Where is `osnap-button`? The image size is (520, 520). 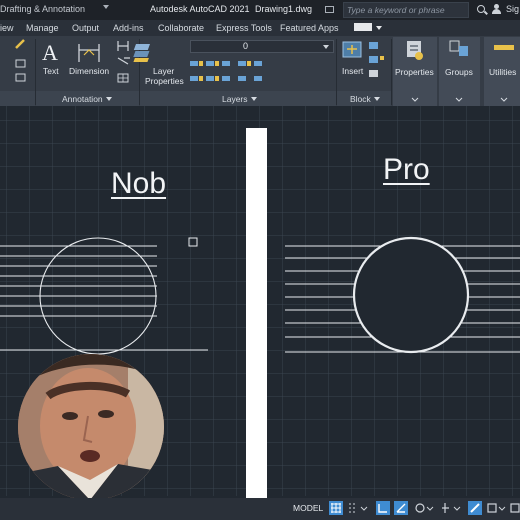
osnap-button is located at coordinates (451, 508).